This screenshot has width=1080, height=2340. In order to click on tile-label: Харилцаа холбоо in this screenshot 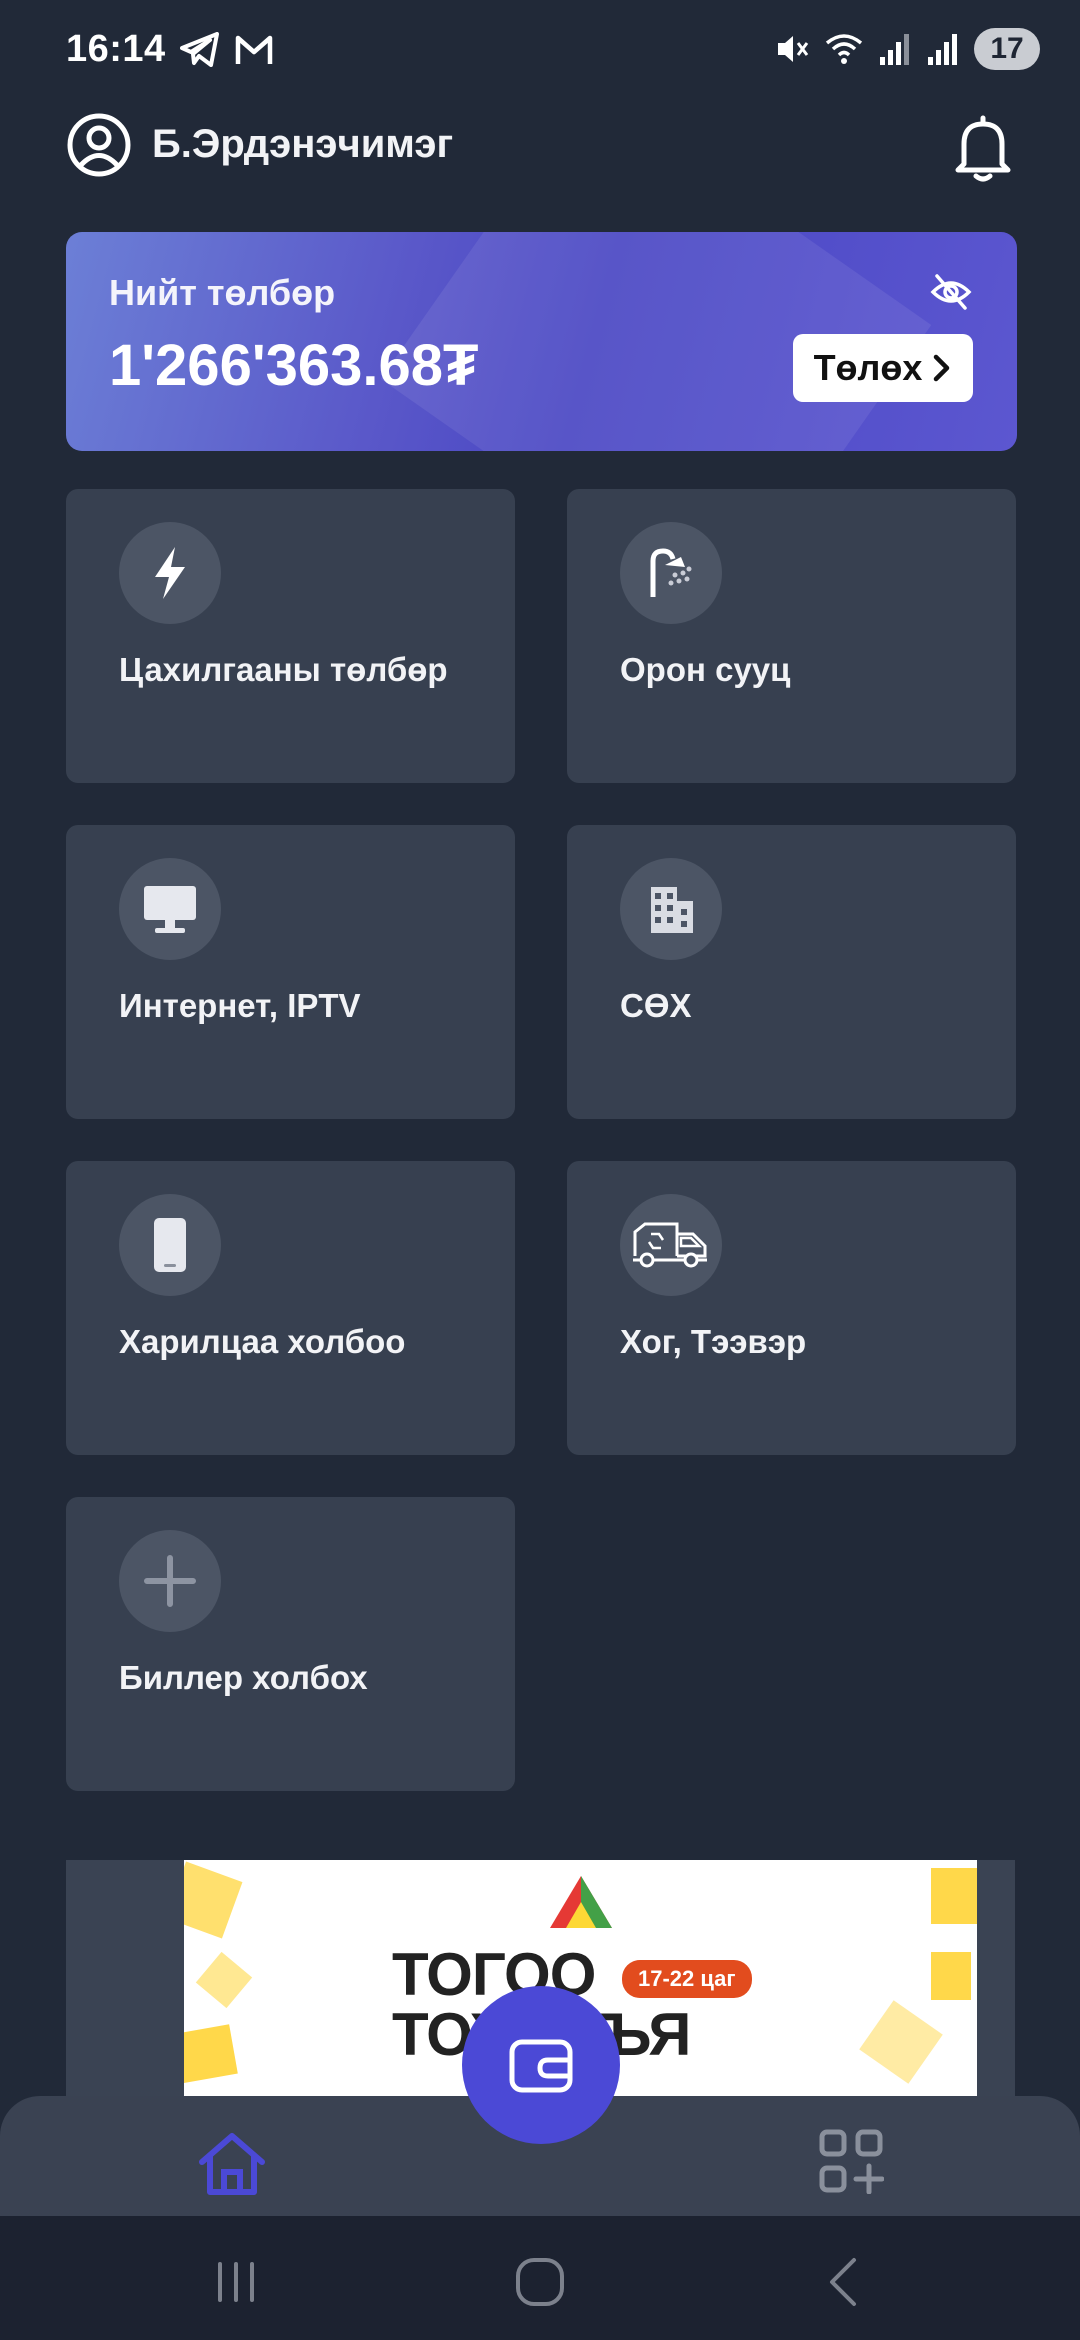, I will do `click(262, 1341)`.